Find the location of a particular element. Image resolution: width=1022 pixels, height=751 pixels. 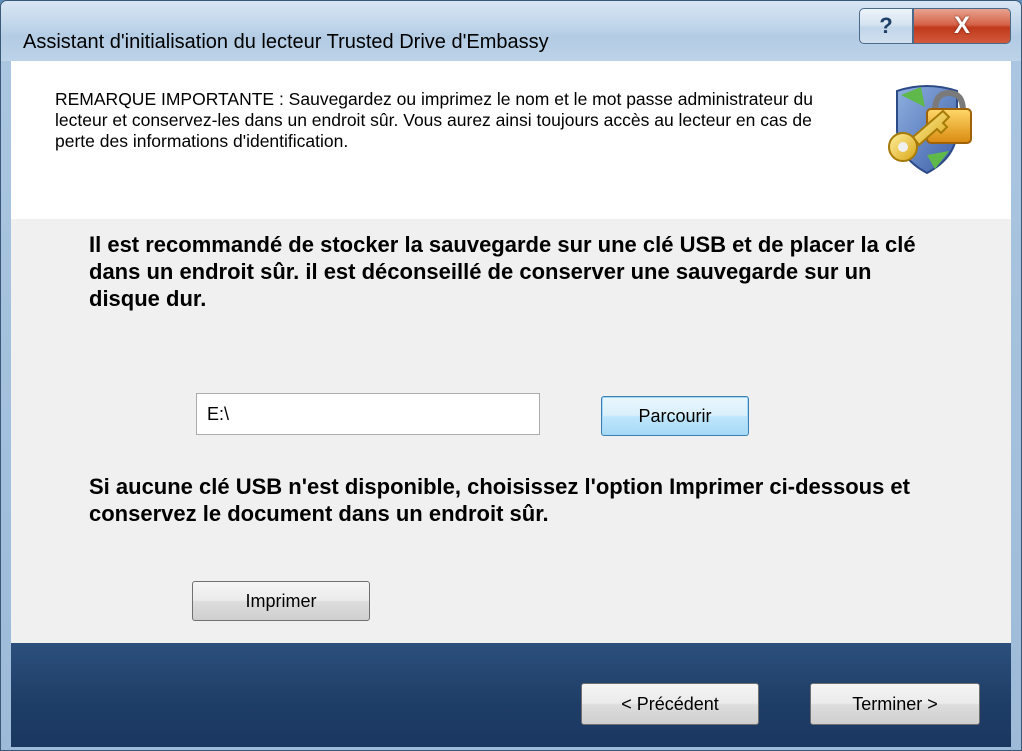

previous-button: < Précédent is located at coordinates (670, 704).